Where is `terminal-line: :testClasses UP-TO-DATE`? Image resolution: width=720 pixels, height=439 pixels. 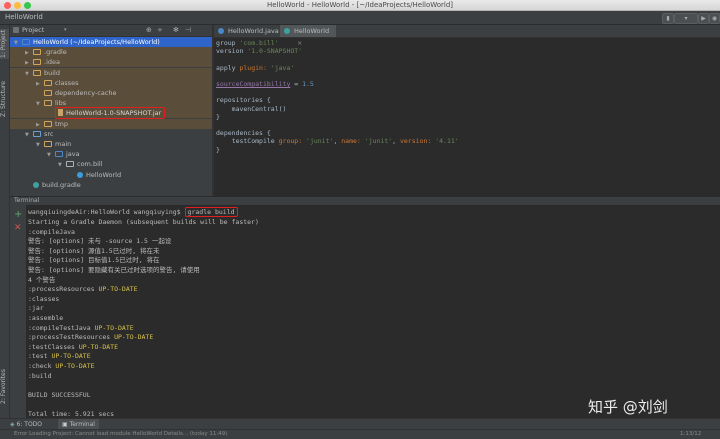 terminal-line: :testClasses UP-TO-DATE is located at coordinates (73, 347).